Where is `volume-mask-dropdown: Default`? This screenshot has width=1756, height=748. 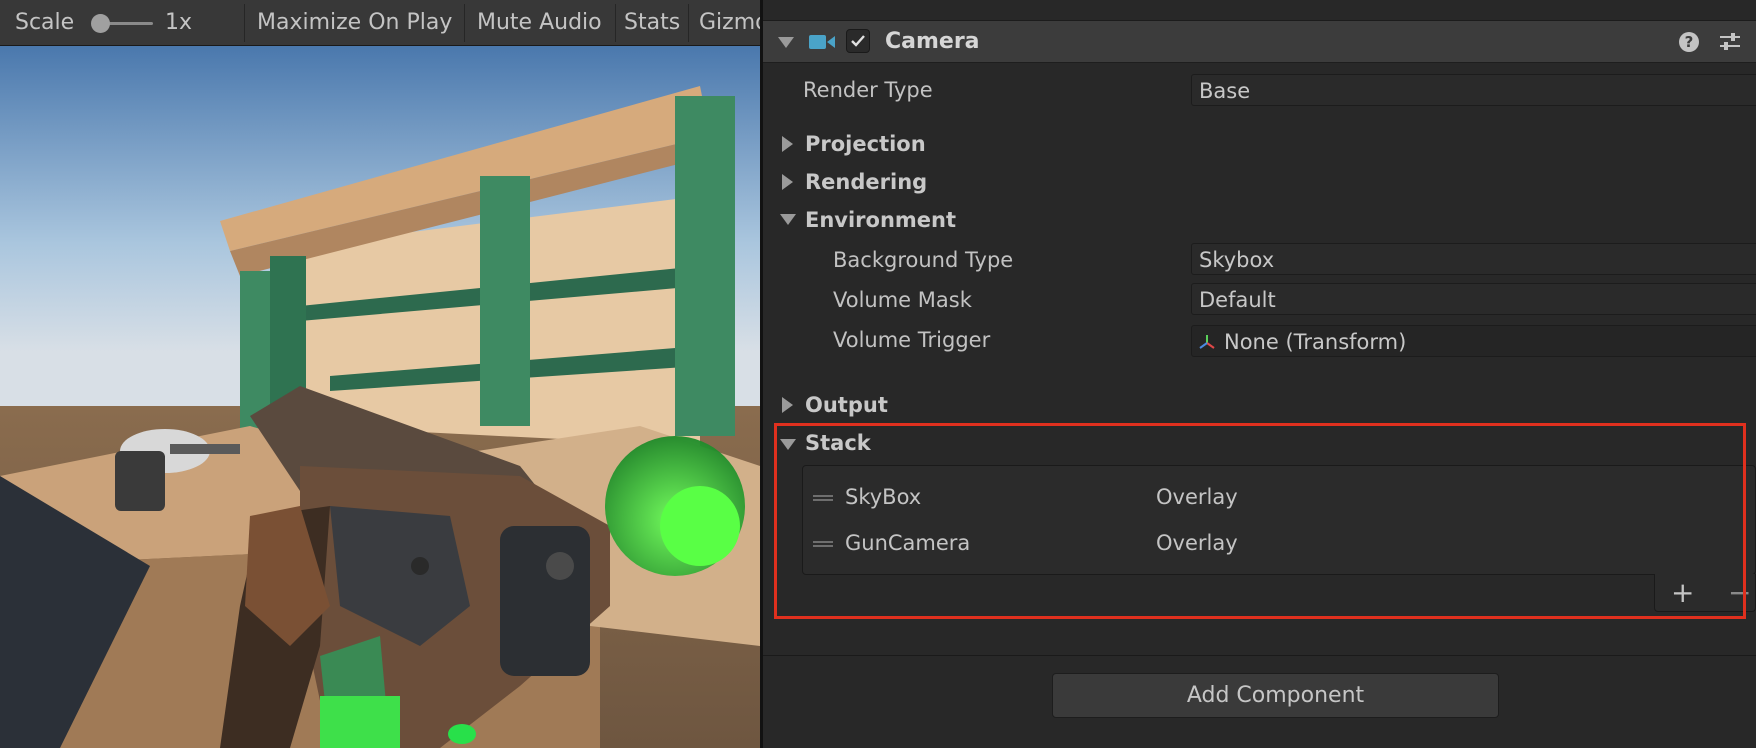
volume-mask-dropdown: Default is located at coordinates (1473, 299).